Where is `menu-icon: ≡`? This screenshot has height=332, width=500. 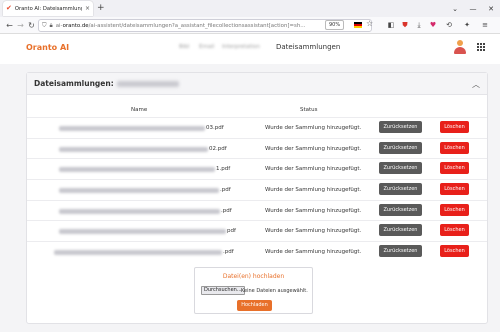 menu-icon: ≡ is located at coordinates (485, 25).